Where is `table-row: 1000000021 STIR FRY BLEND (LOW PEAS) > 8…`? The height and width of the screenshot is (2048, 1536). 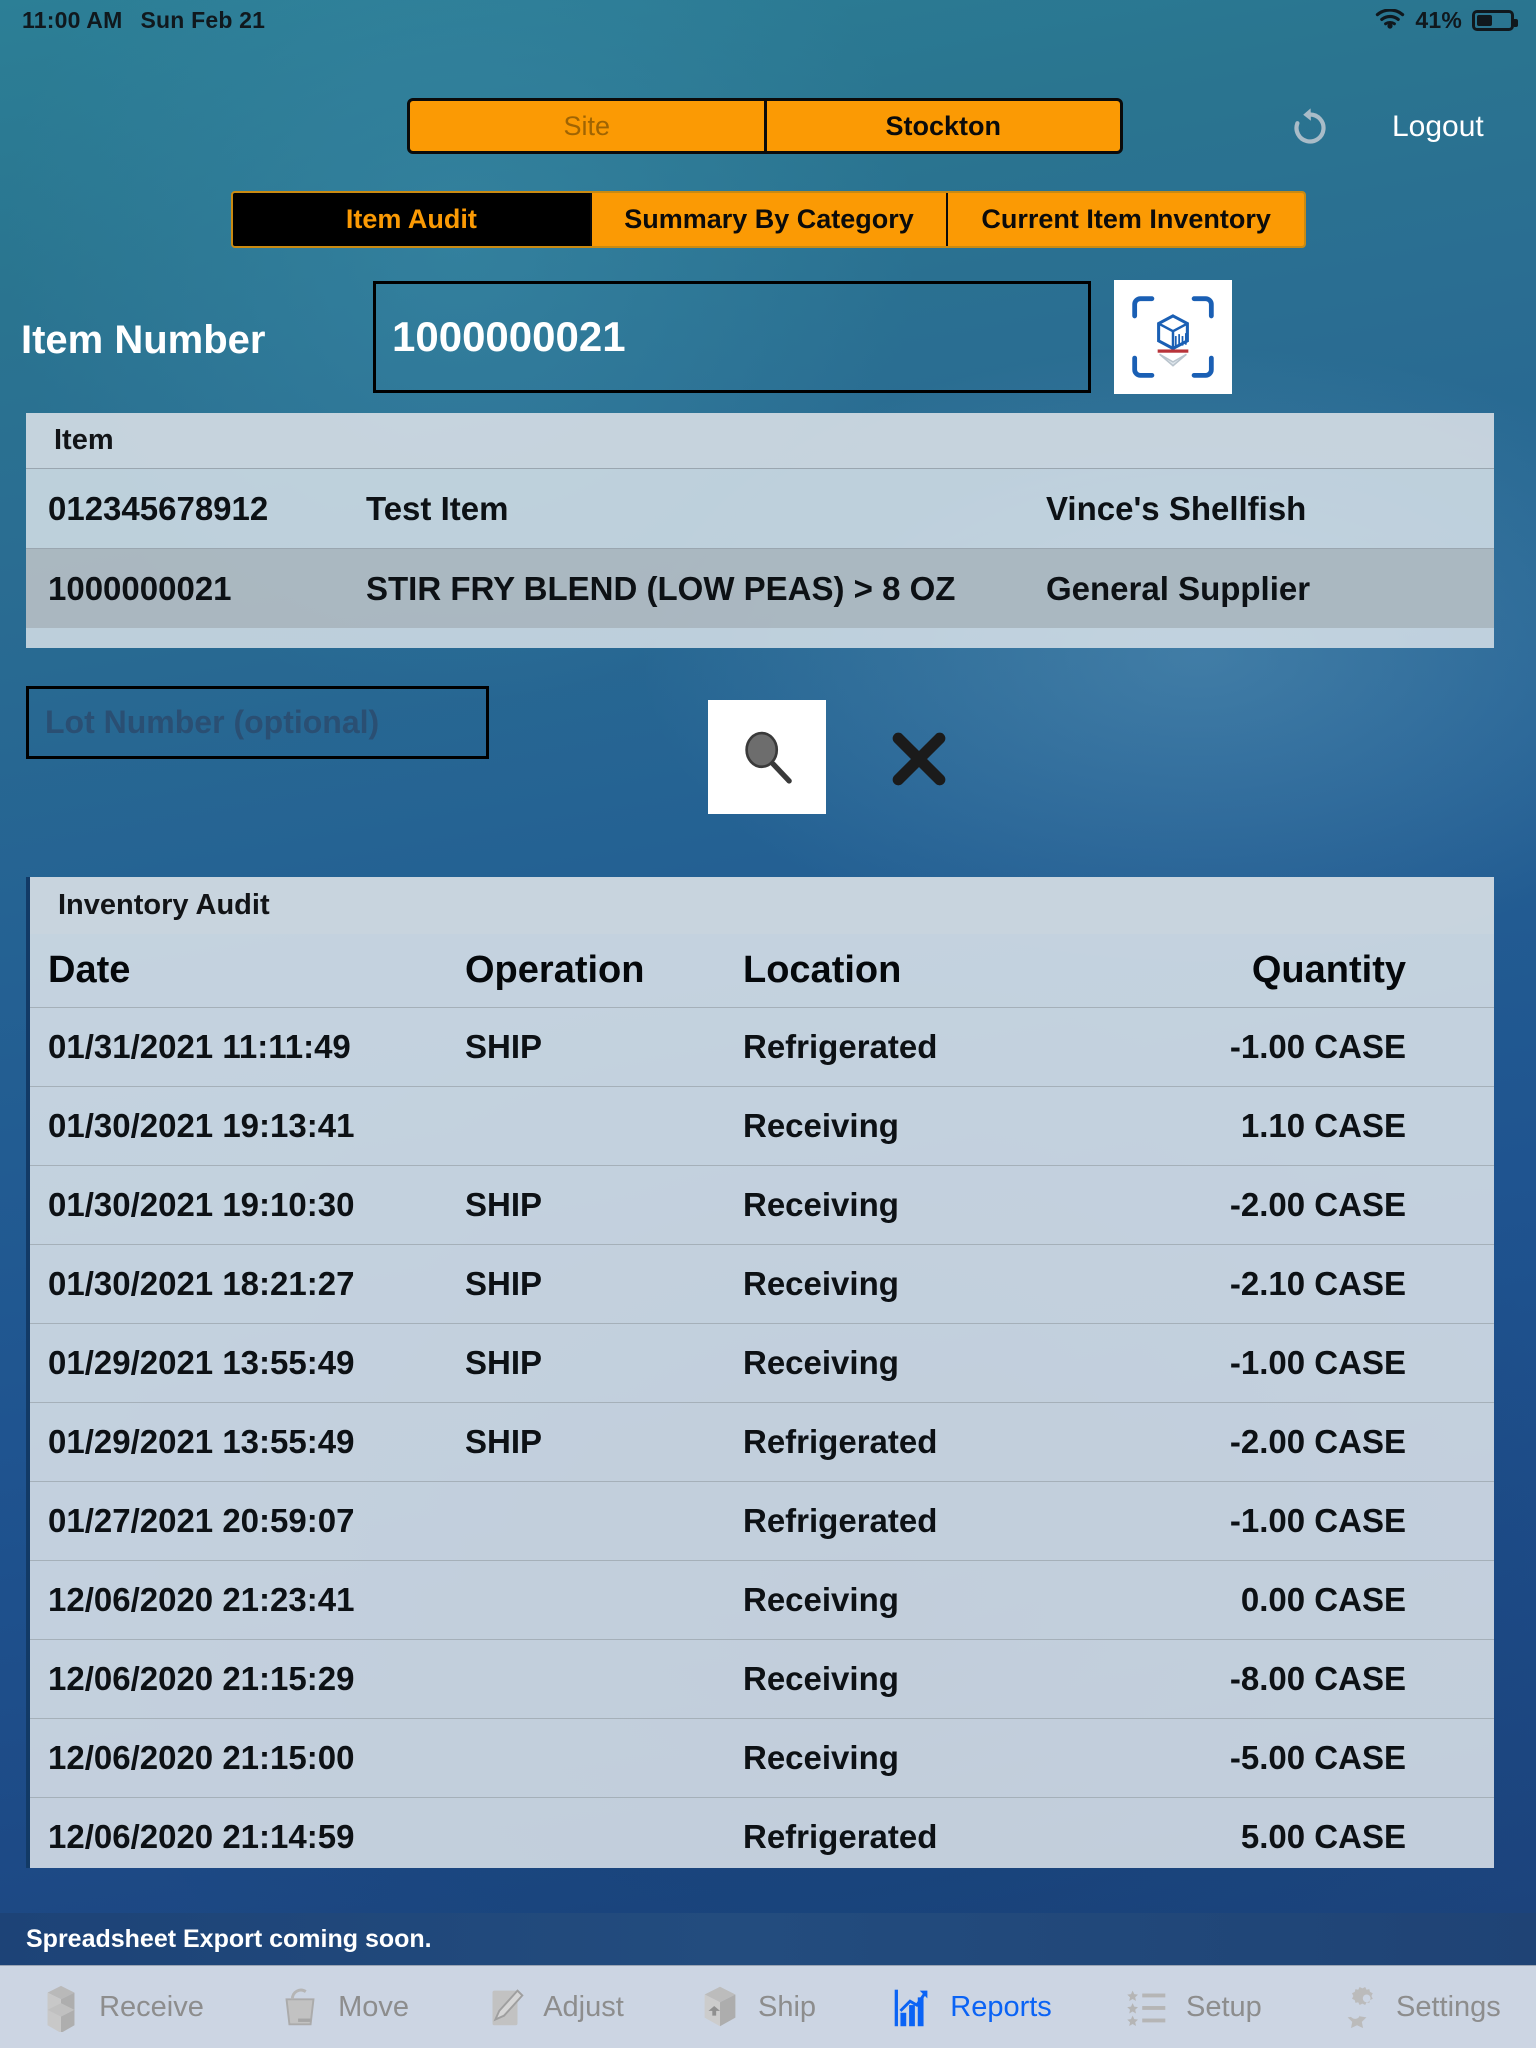
table-row: 1000000021 STIR FRY BLEND (LOW PEAS) > 8… is located at coordinates (760, 588).